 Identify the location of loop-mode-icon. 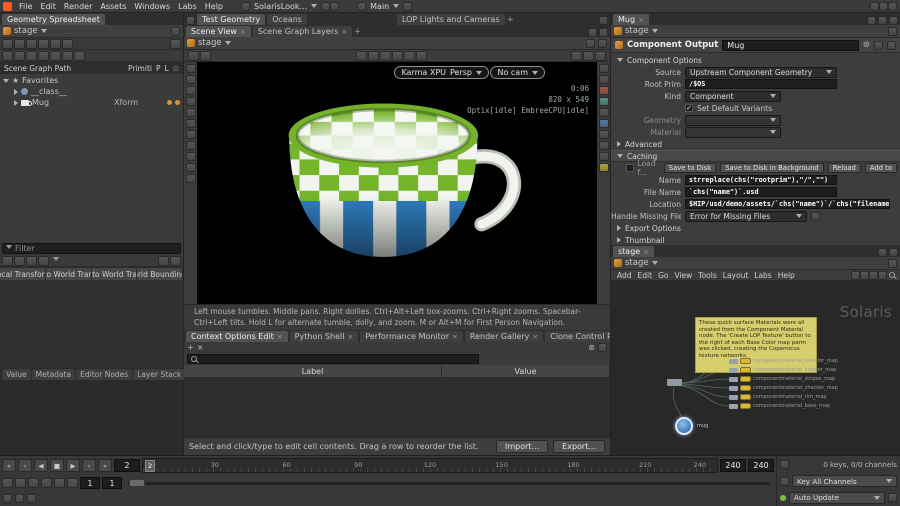
(33, 483).